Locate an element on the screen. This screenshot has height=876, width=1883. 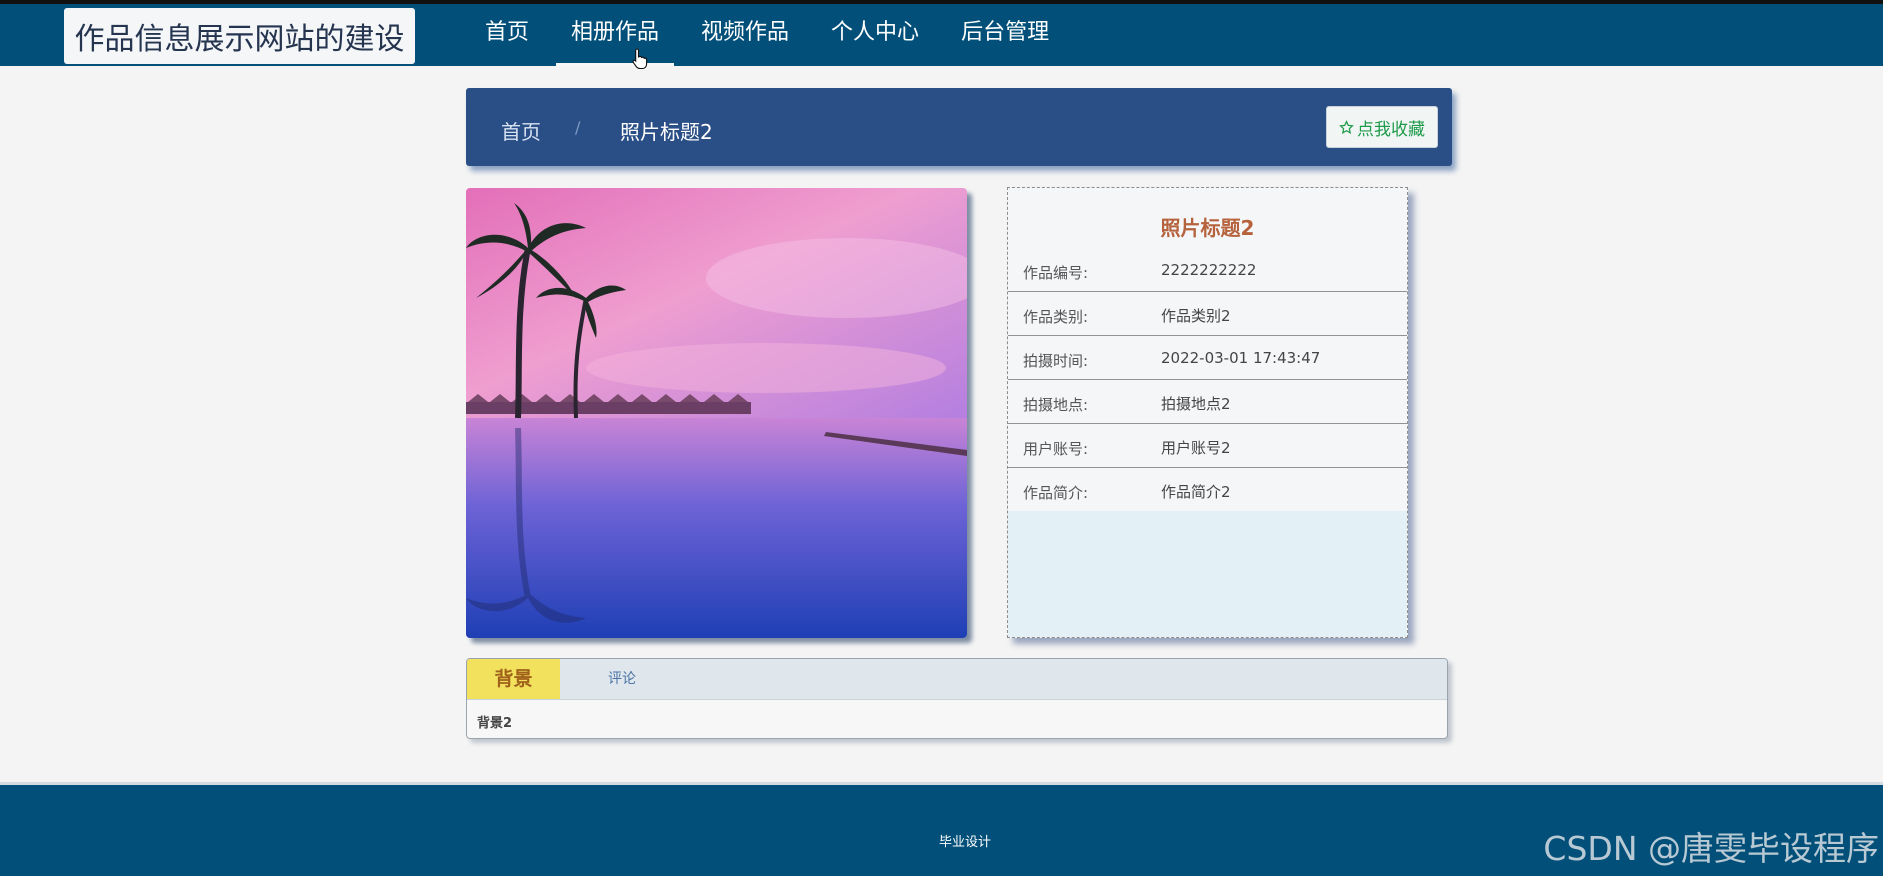
info-row-user-account: 用户账号: 用户账号2 is located at coordinates (1207, 446).